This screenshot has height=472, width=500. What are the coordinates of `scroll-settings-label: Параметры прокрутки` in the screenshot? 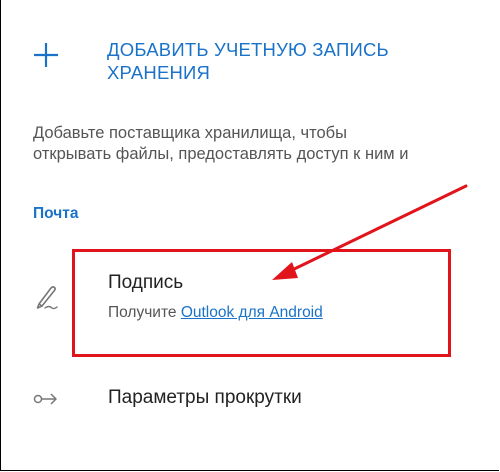 It's located at (205, 397).